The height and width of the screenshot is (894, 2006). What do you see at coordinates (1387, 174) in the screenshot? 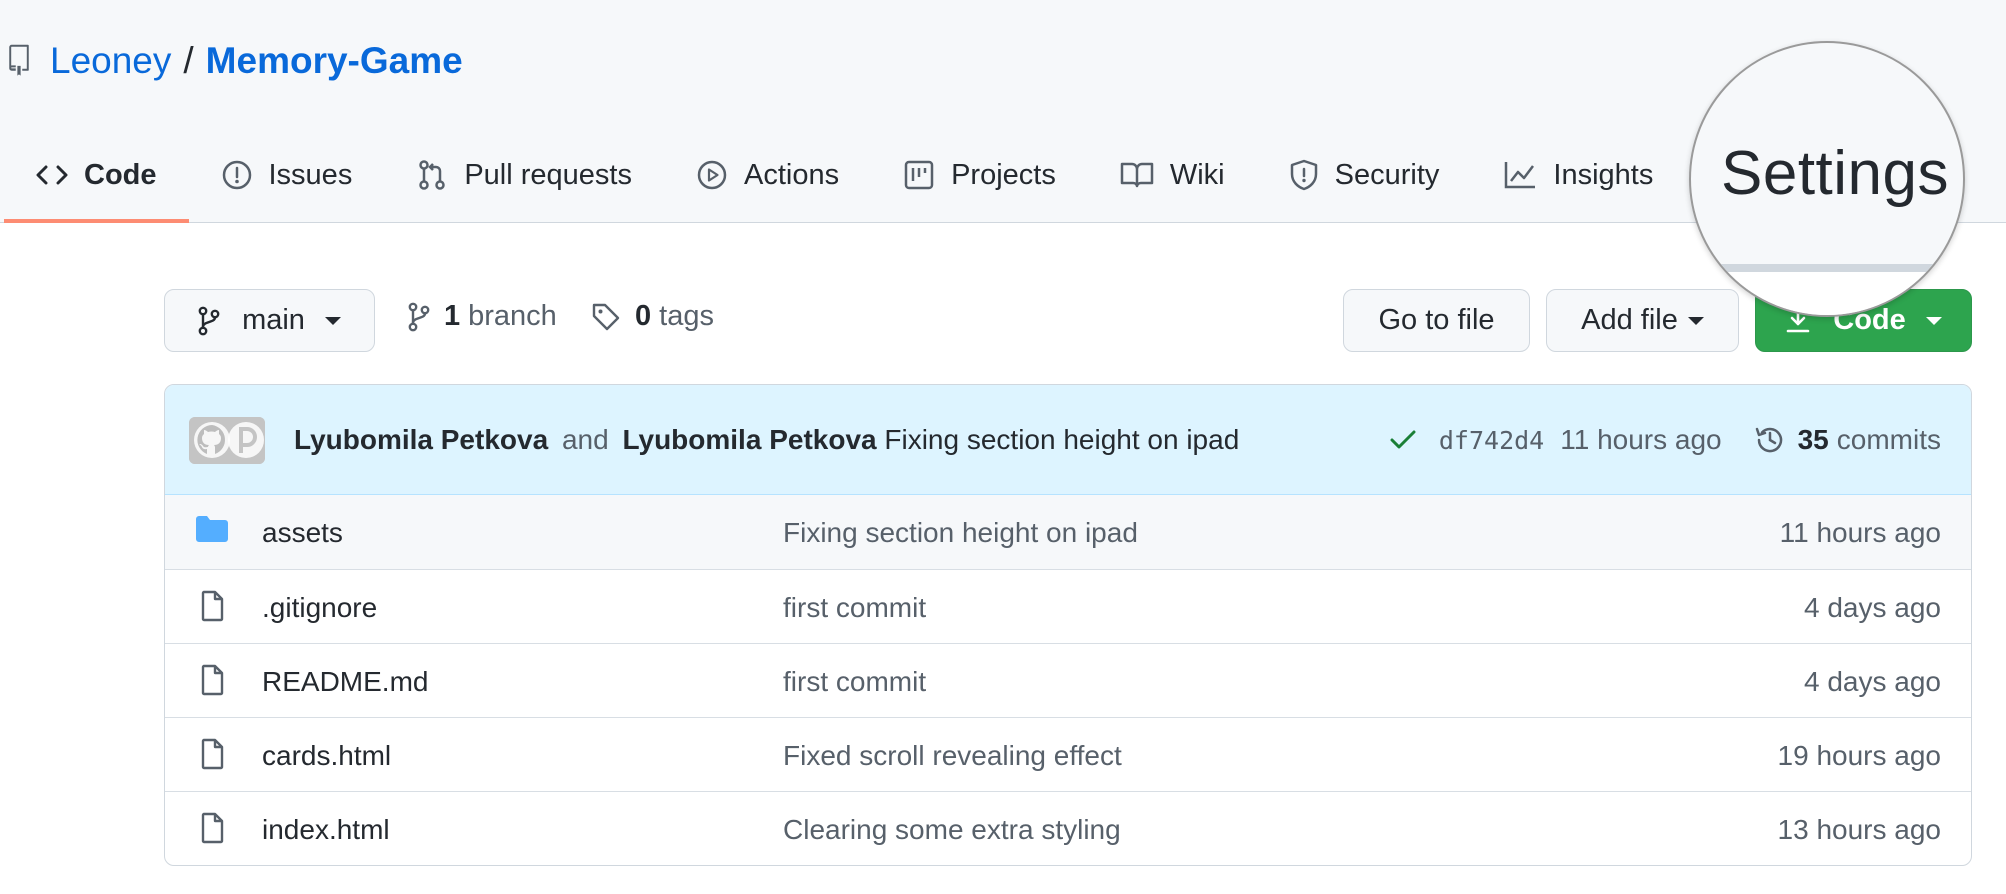
I see `tab-label: Security` at bounding box center [1387, 174].